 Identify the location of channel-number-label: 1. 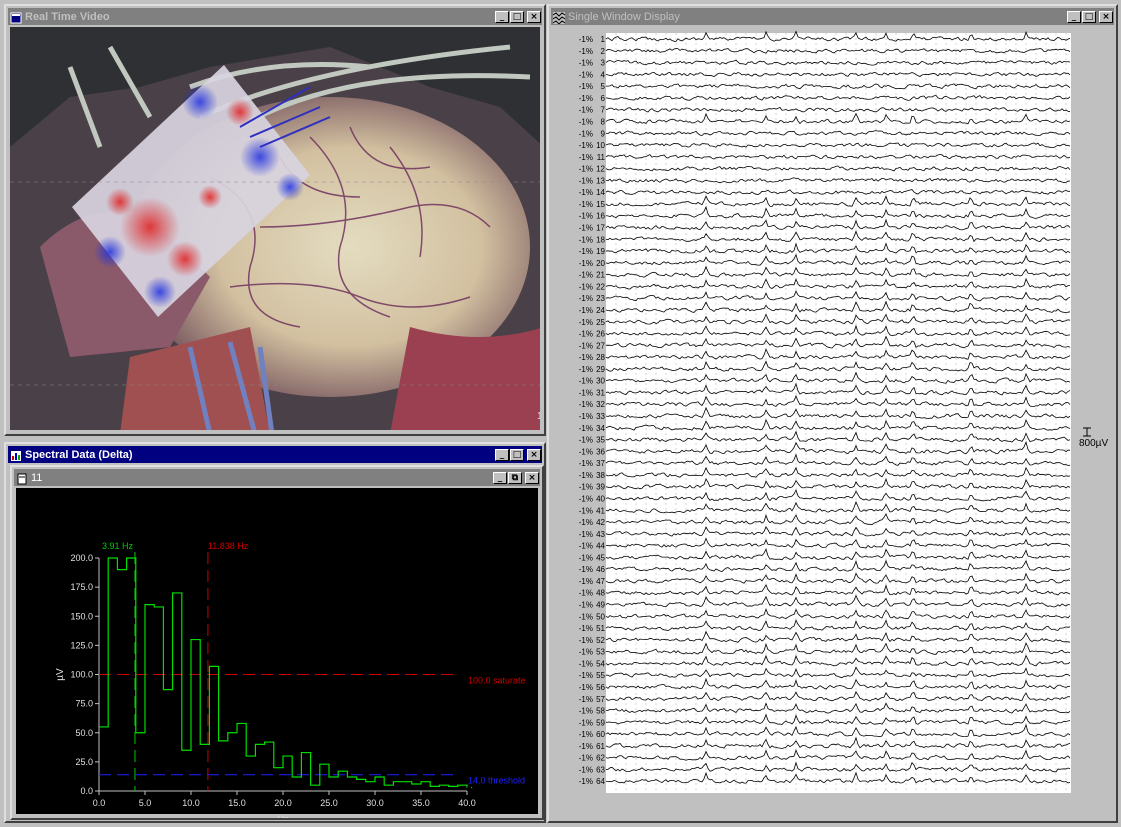
(603, 39).